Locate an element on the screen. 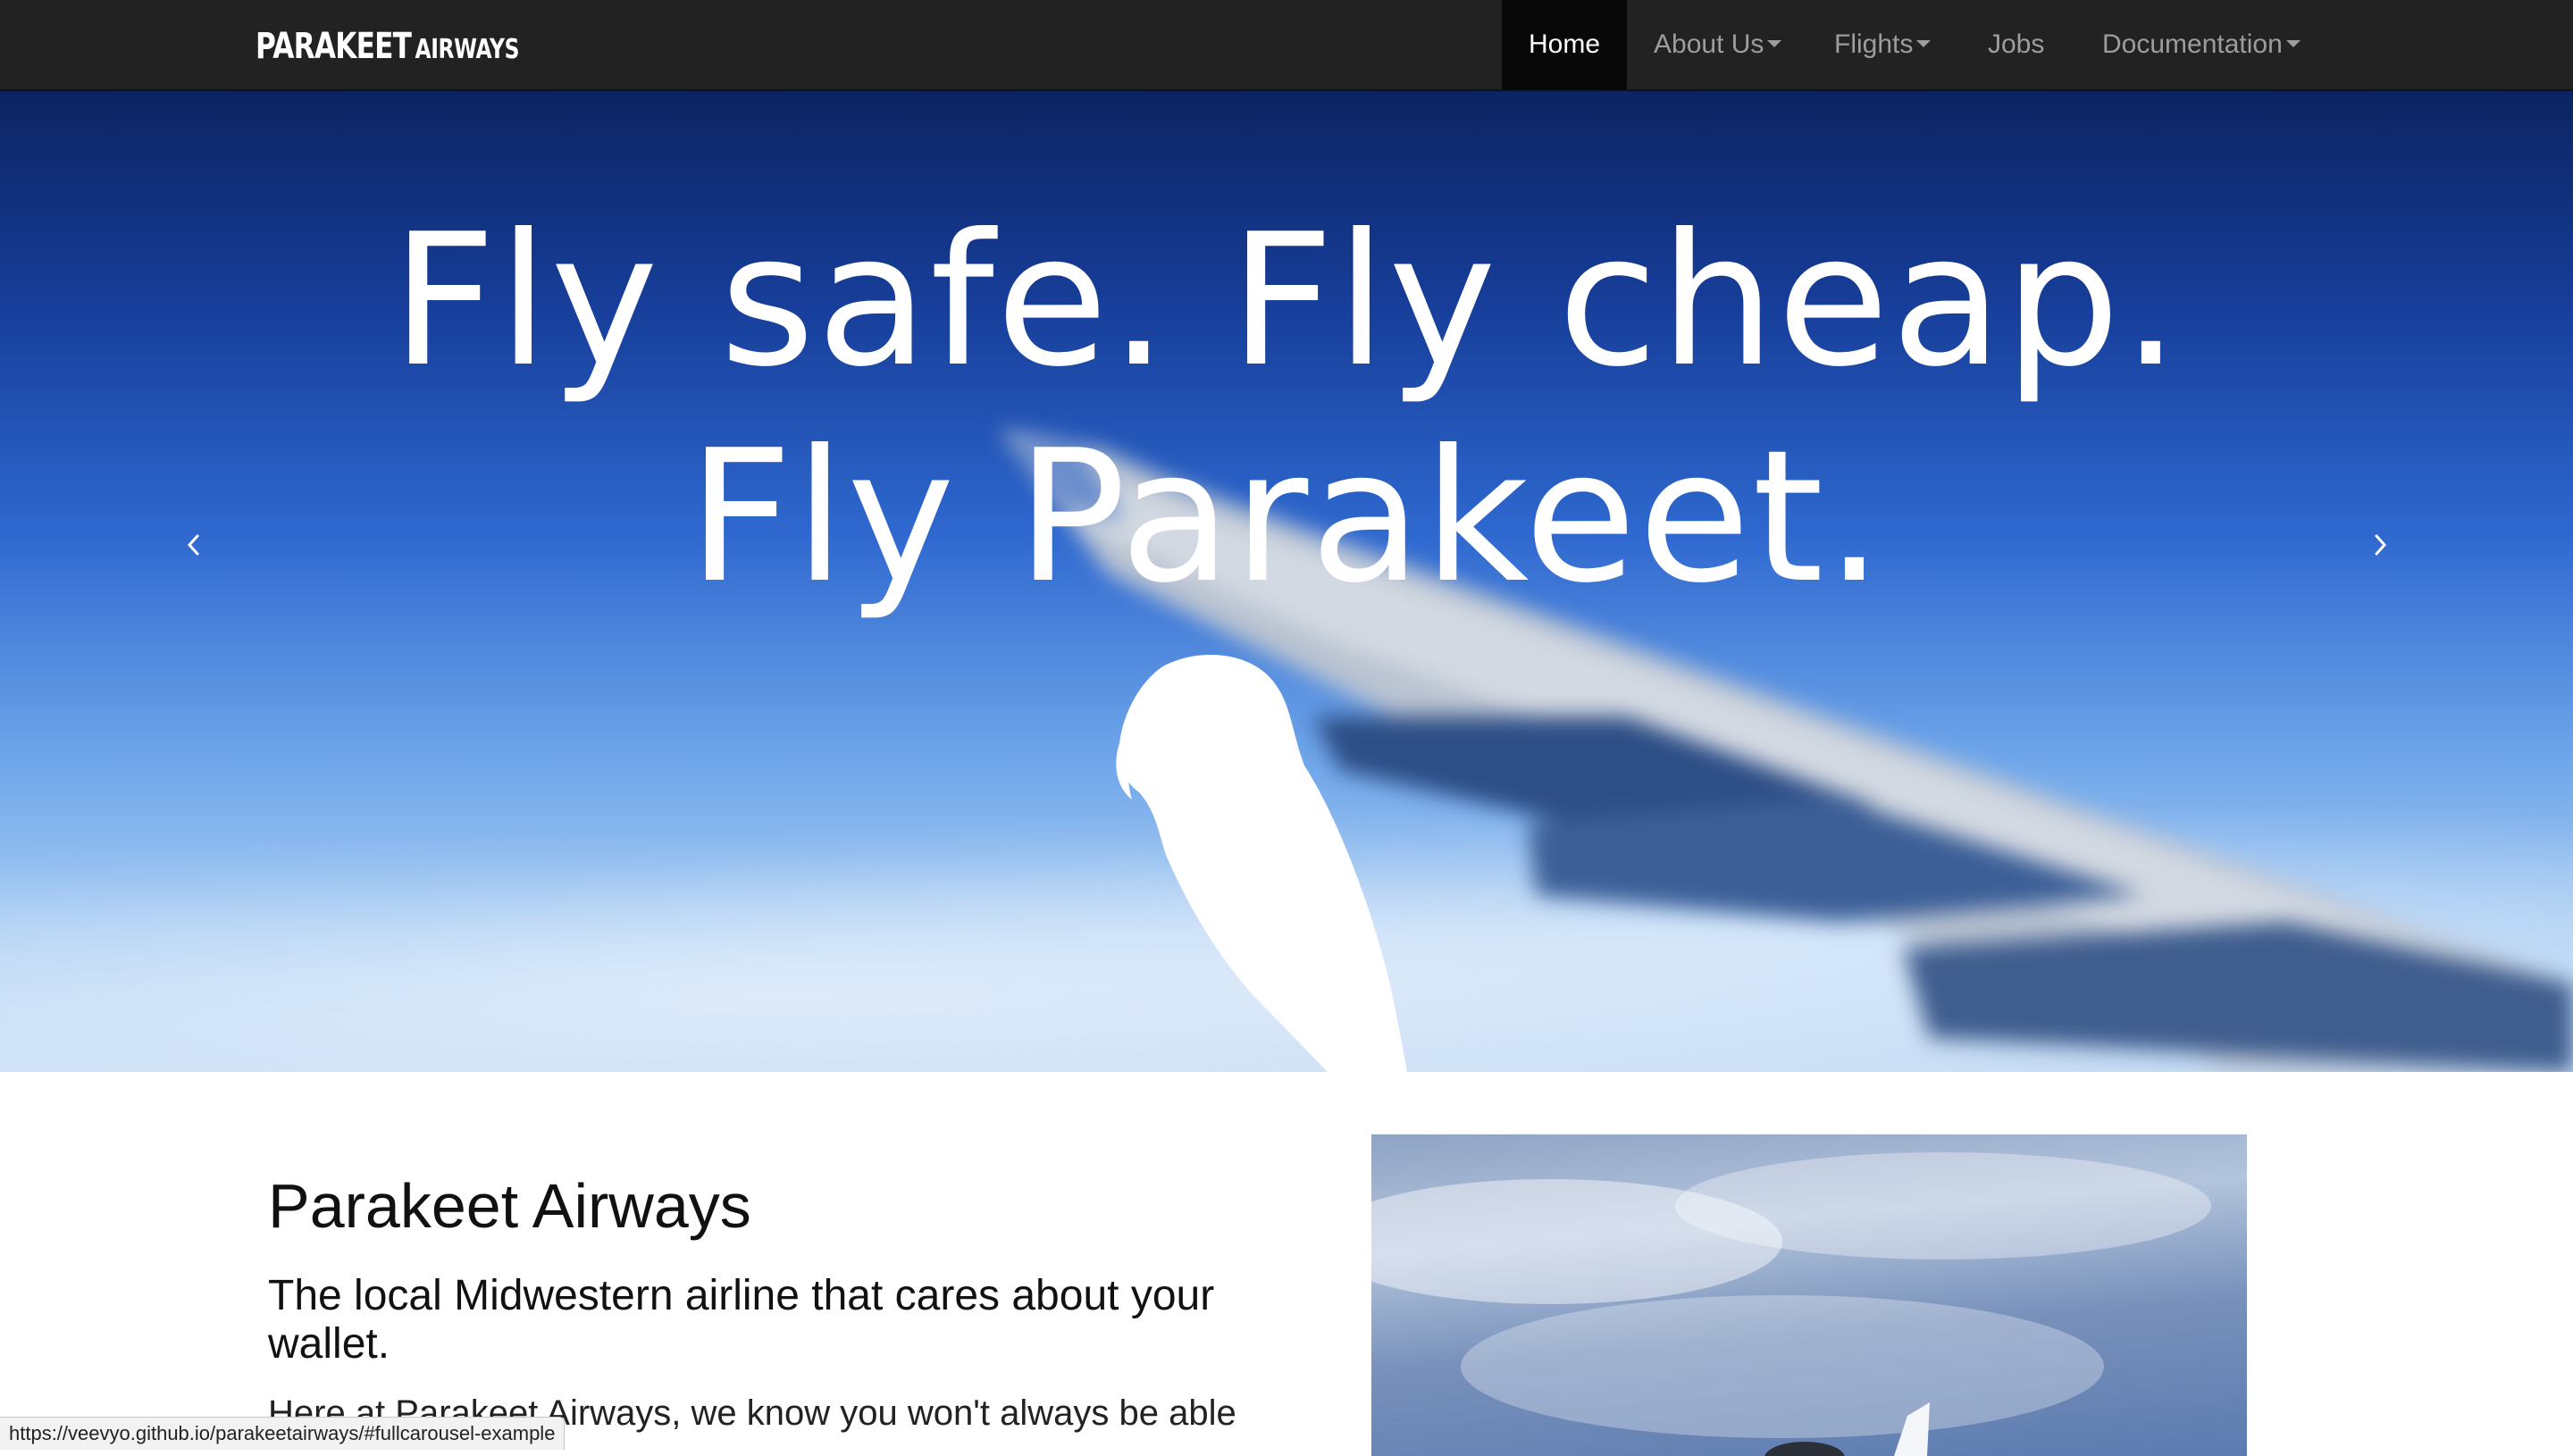  chevron-right-icon is located at coordinates (2381, 545).